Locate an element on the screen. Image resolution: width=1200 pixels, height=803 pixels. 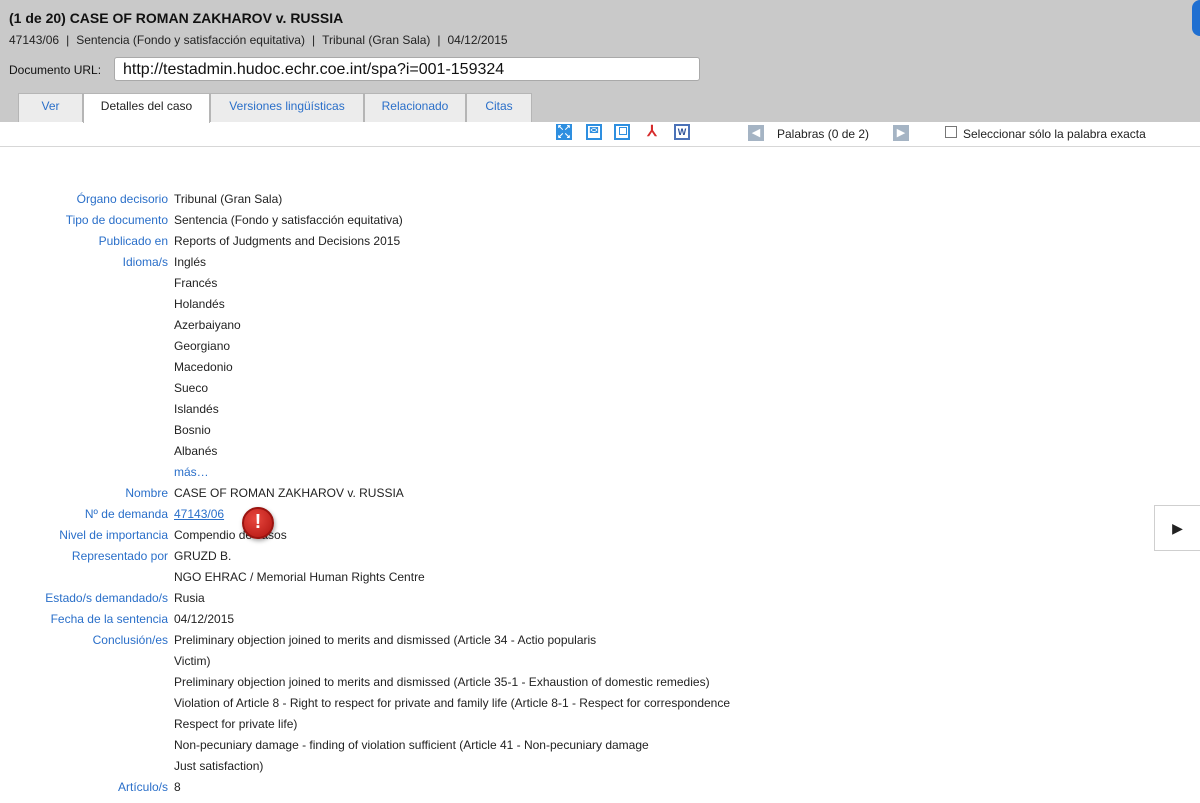
detail-label: Artículo/s is located at coordinates (142, 787).